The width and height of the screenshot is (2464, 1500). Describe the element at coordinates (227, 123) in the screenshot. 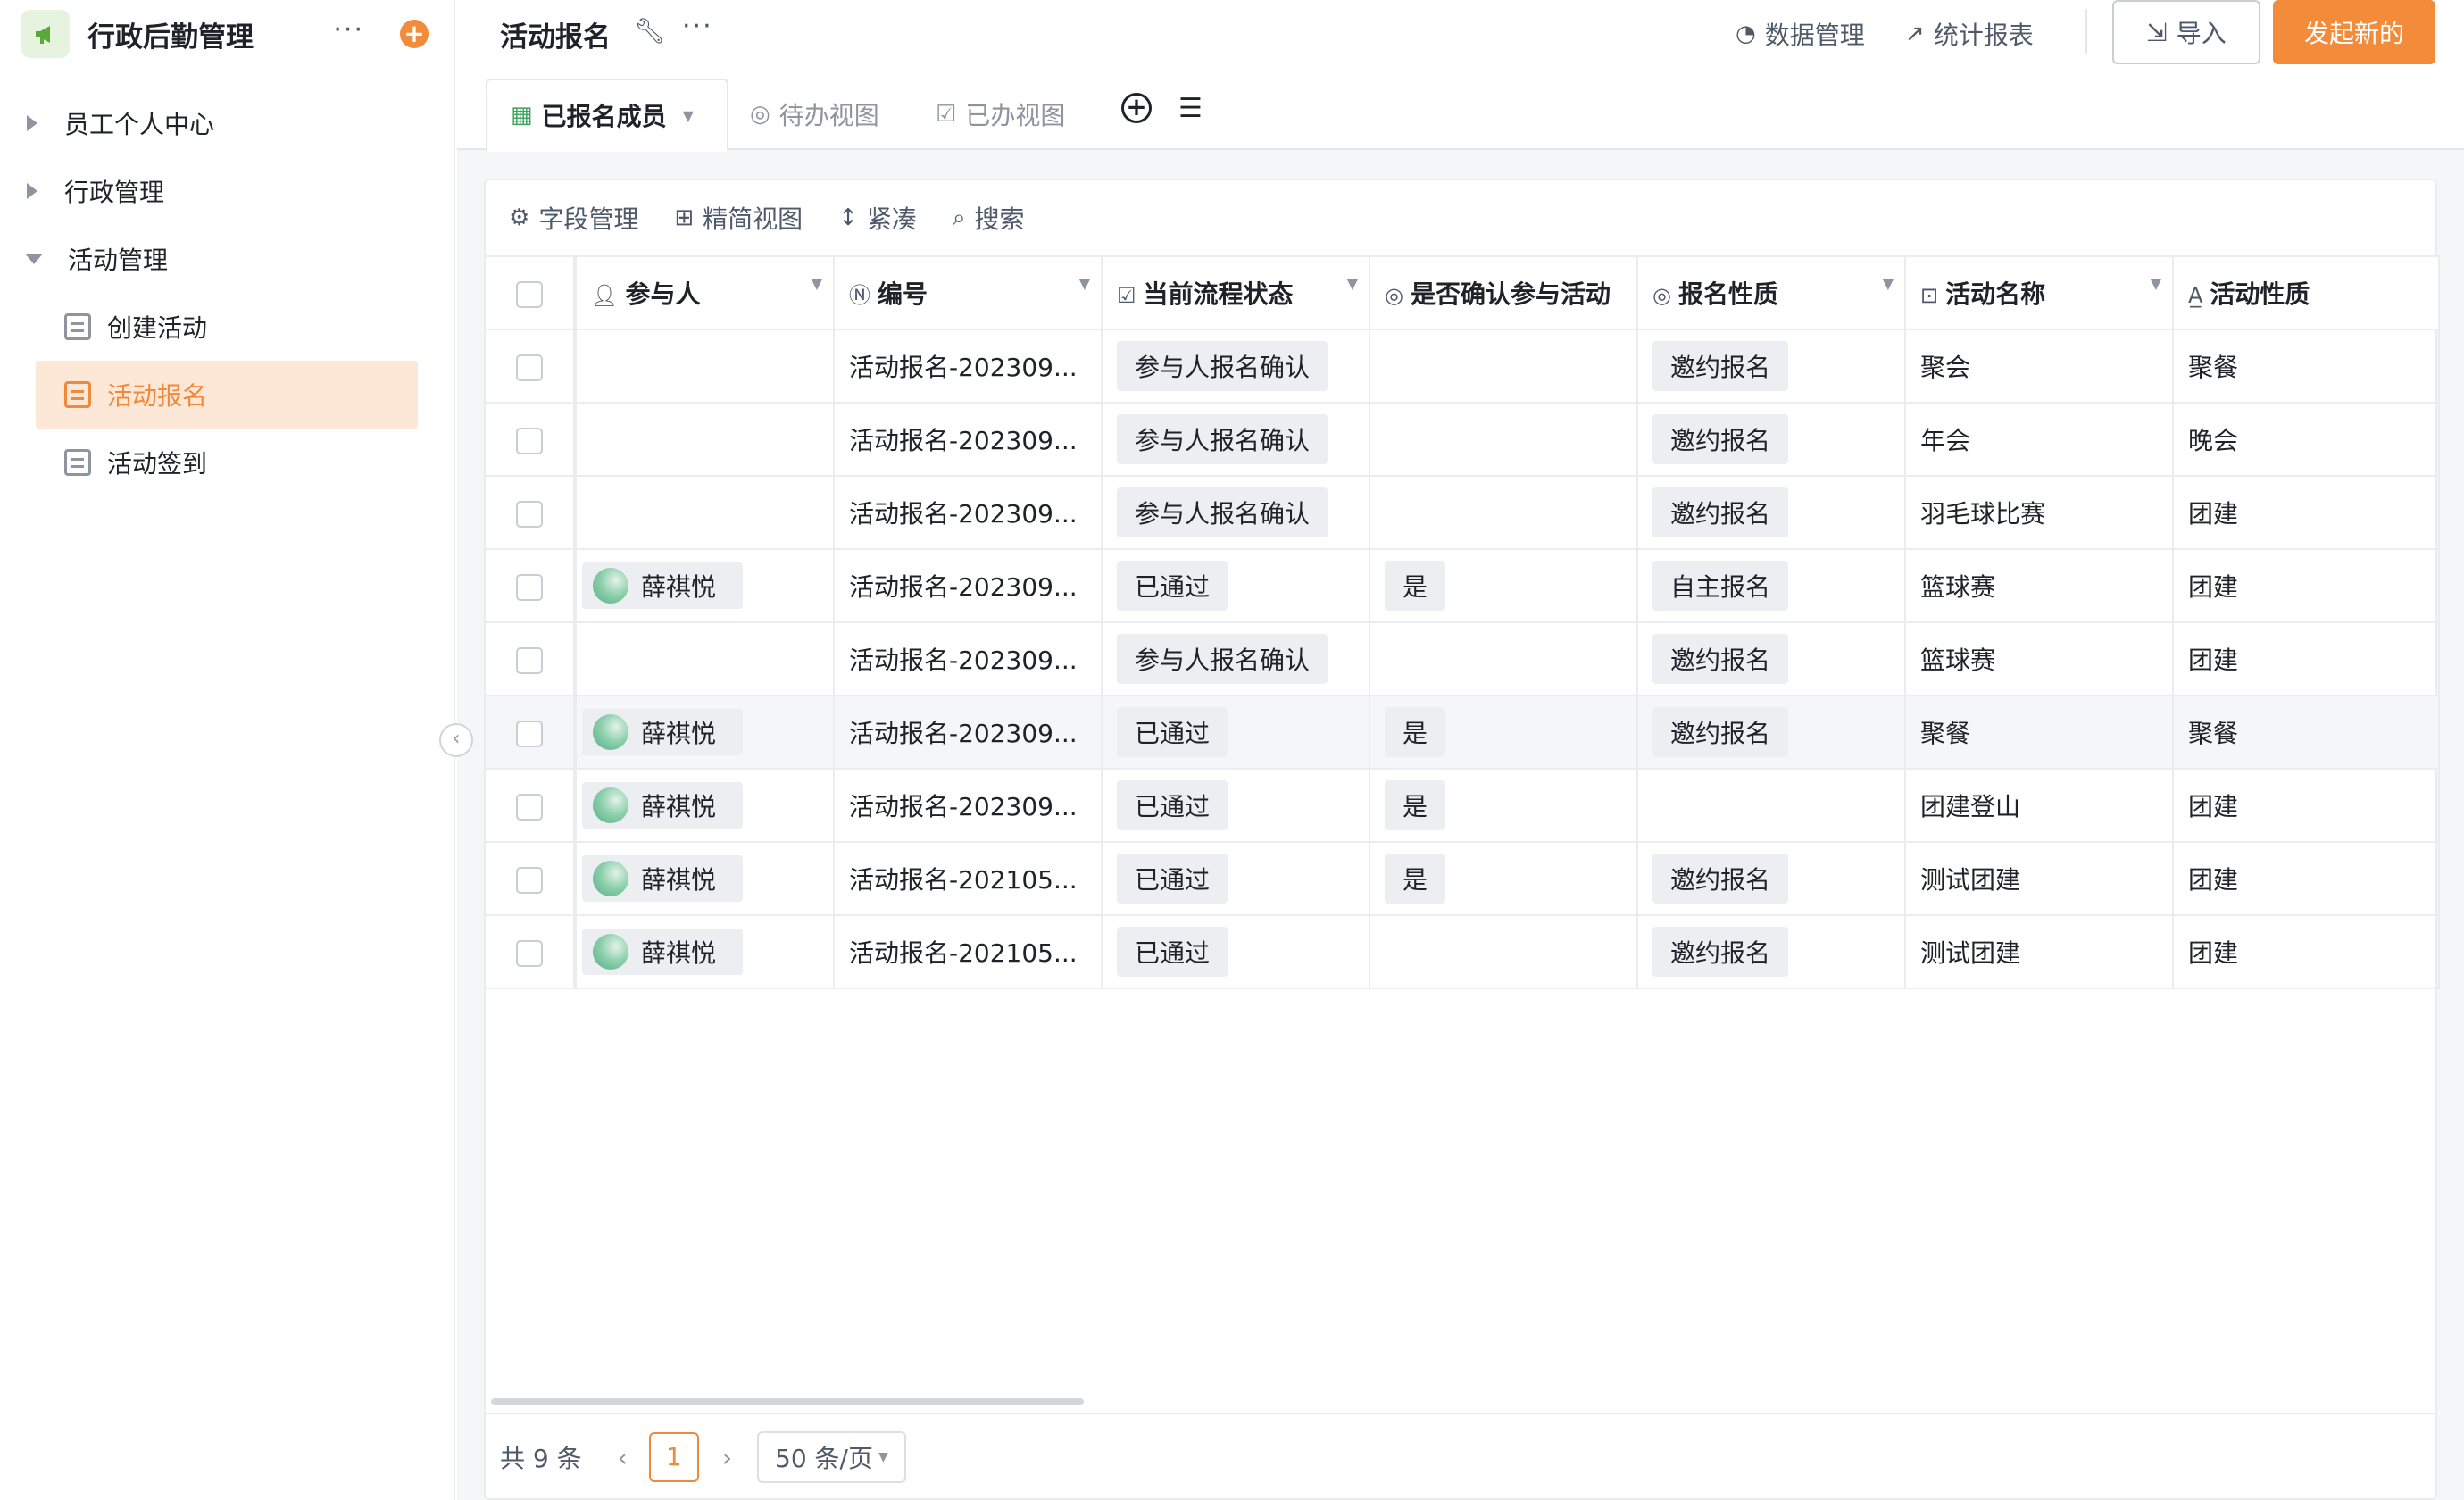

I see `sidebar-item-employee-center: 员工个人中心` at that location.